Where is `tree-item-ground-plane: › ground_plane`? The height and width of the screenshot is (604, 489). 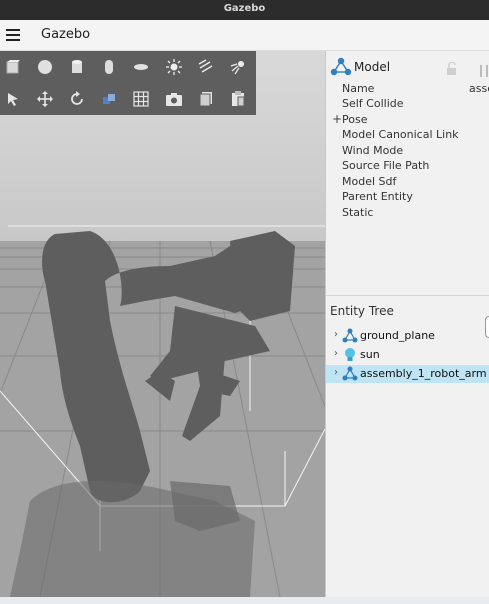
tree-item-ground-plane: › ground_plane is located at coordinates (407, 336).